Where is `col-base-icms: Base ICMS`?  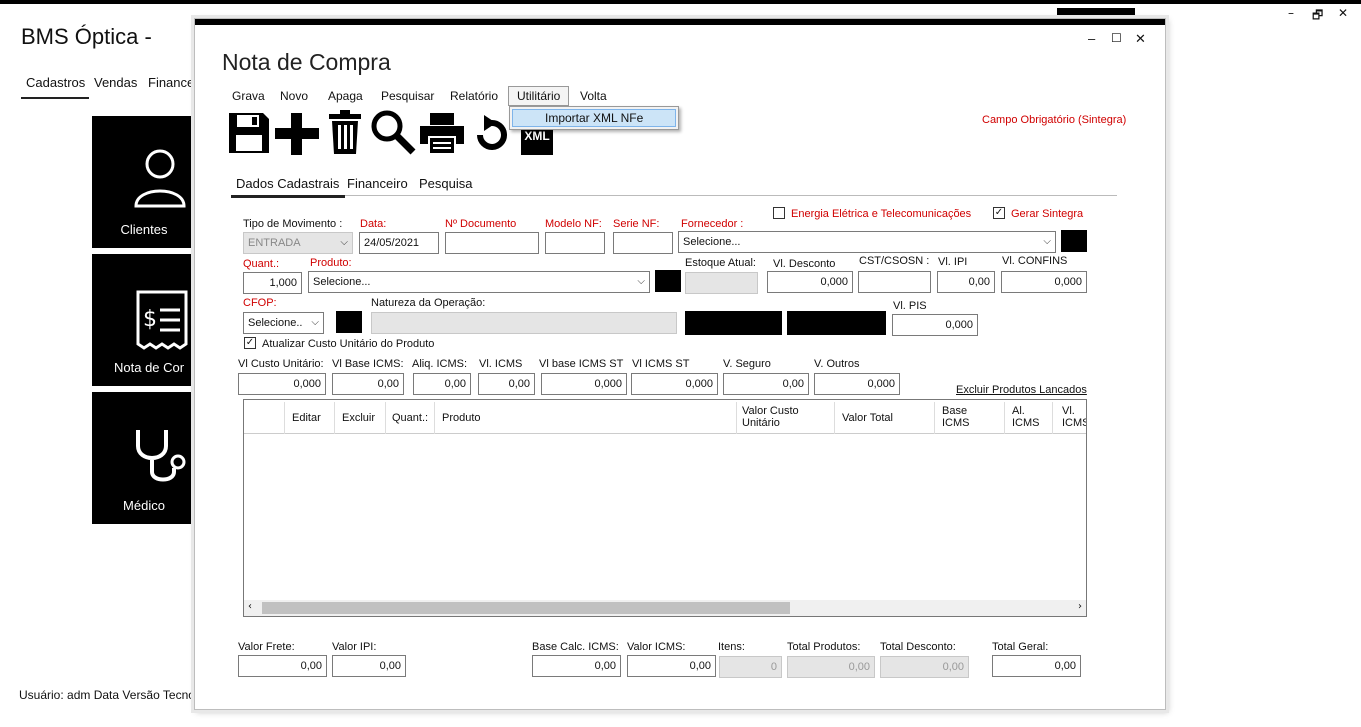
col-base-icms: Base ICMS is located at coordinates (962, 417).